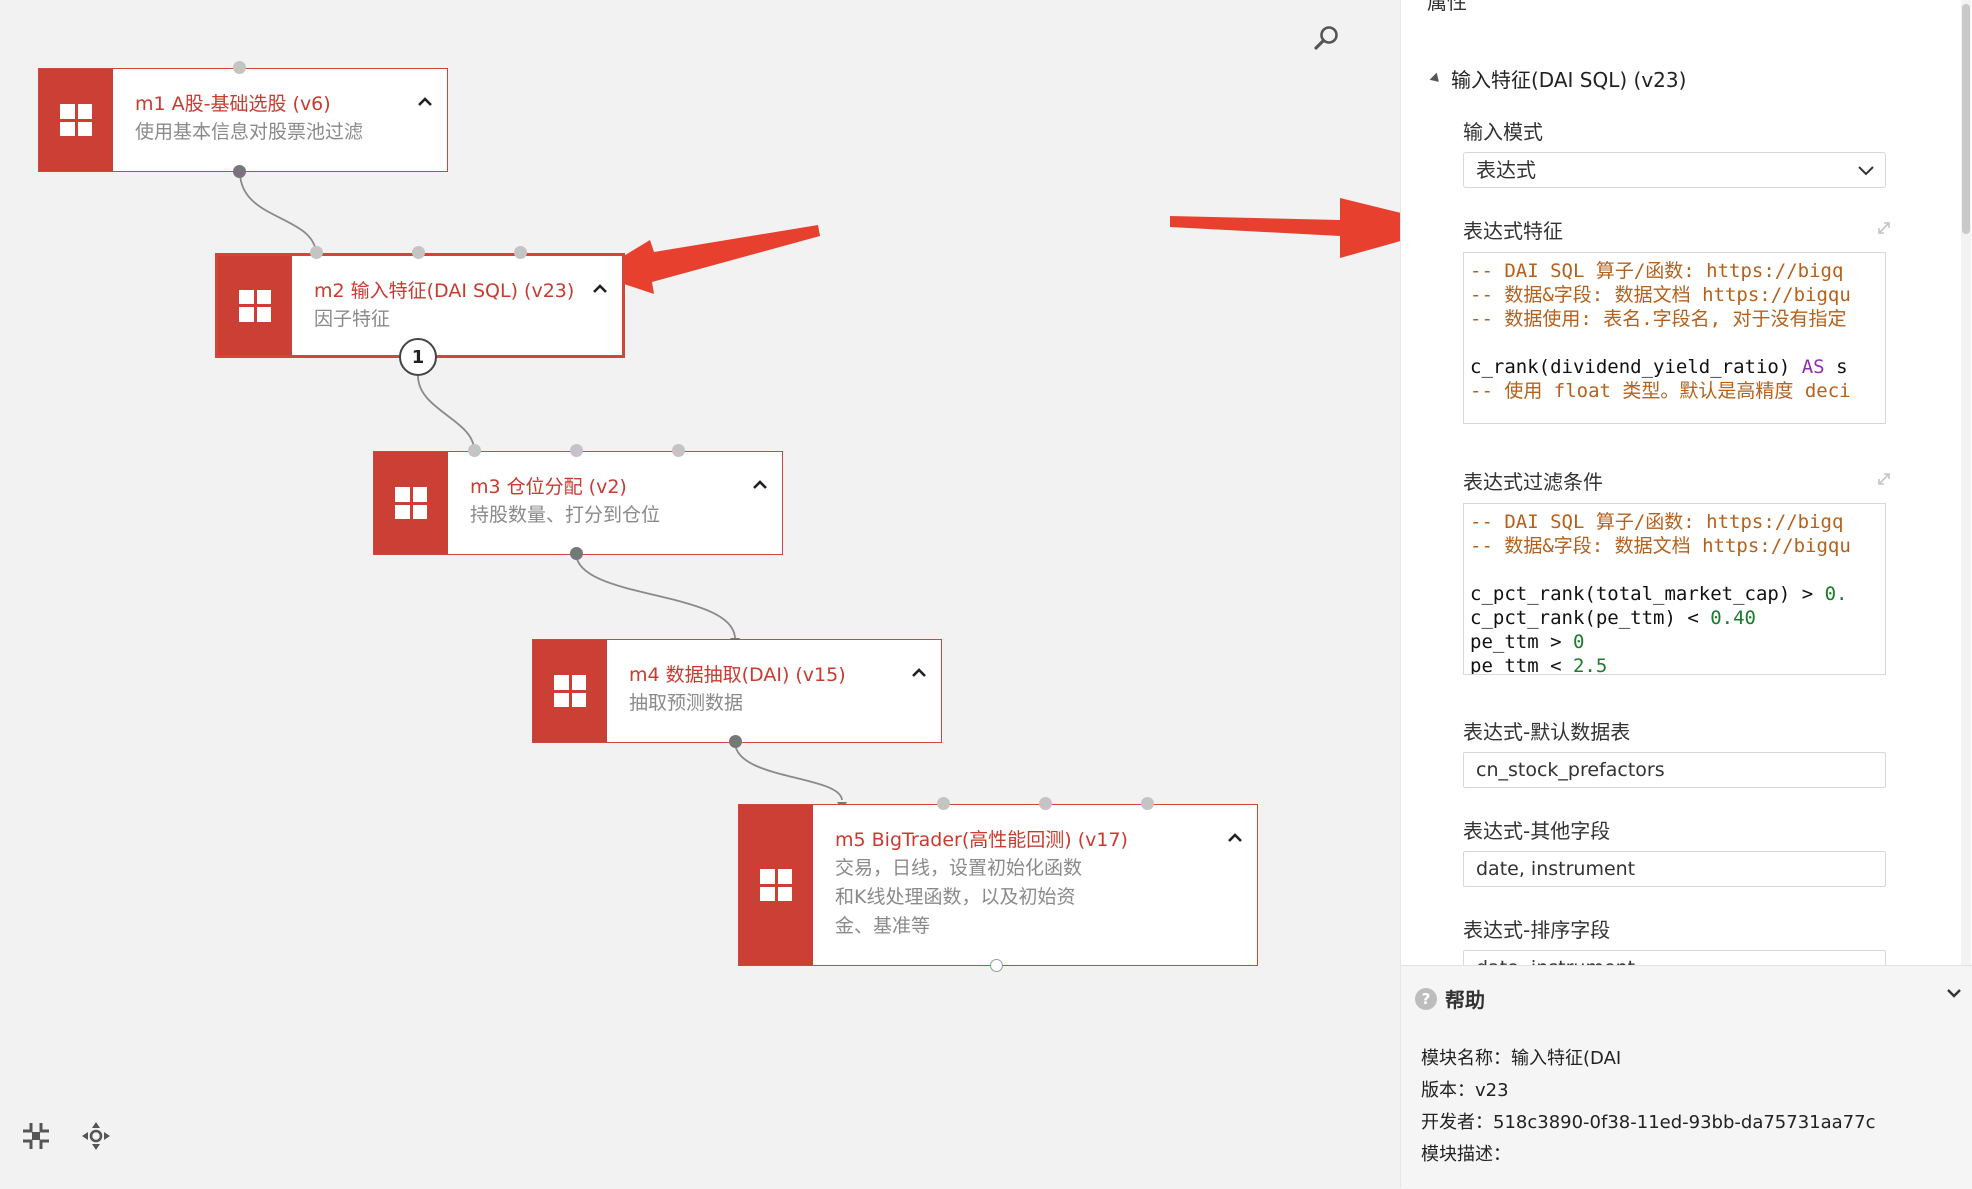 Image resolution: width=1972 pixels, height=1189 pixels. Describe the element at coordinates (444, 291) in the screenshot. I see `node-title: m2 输入特征(DAI SQL) (v23)` at that location.